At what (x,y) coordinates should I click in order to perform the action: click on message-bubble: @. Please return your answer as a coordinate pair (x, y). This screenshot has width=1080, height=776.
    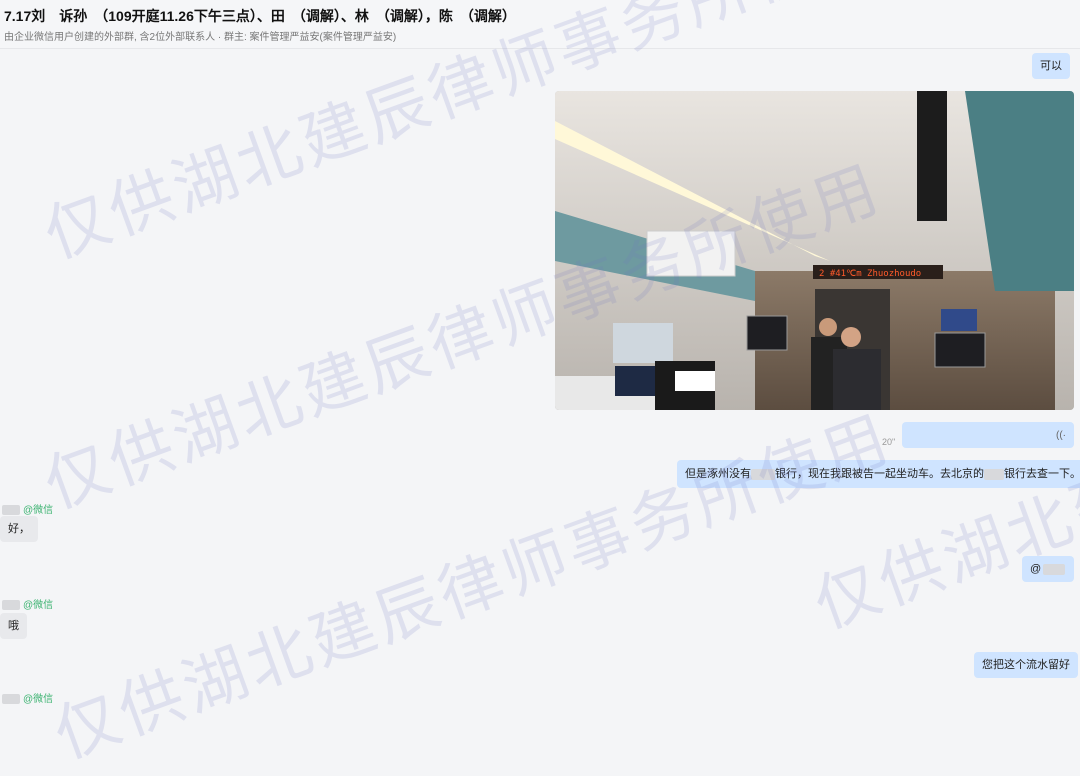
    Looking at the image, I should click on (1048, 569).